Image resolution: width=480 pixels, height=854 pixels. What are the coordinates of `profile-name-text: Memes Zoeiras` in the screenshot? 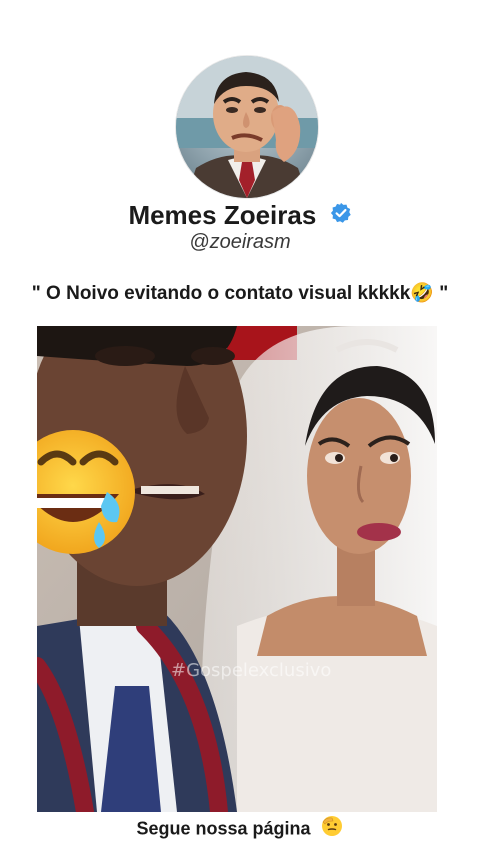 It's located at (222, 215).